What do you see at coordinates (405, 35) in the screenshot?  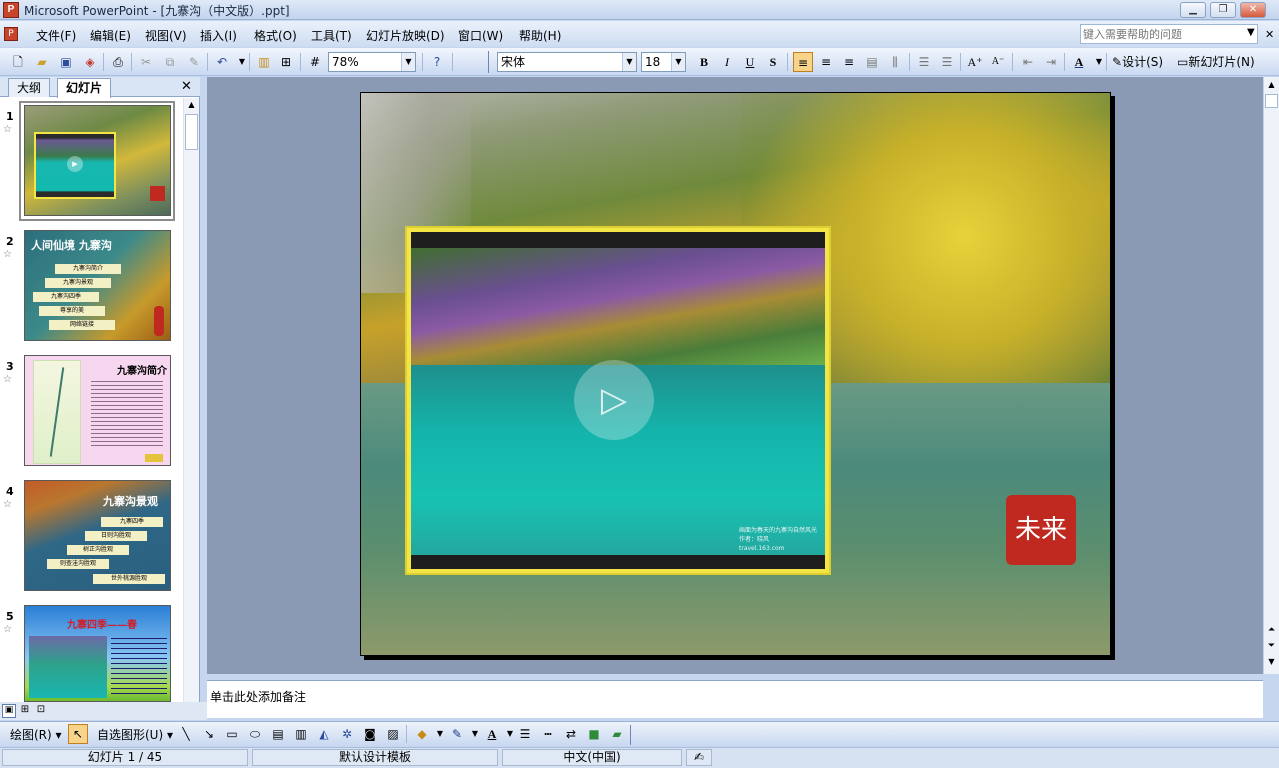 I see `menu-slideshow: 幻灯片放映(D)` at bounding box center [405, 35].